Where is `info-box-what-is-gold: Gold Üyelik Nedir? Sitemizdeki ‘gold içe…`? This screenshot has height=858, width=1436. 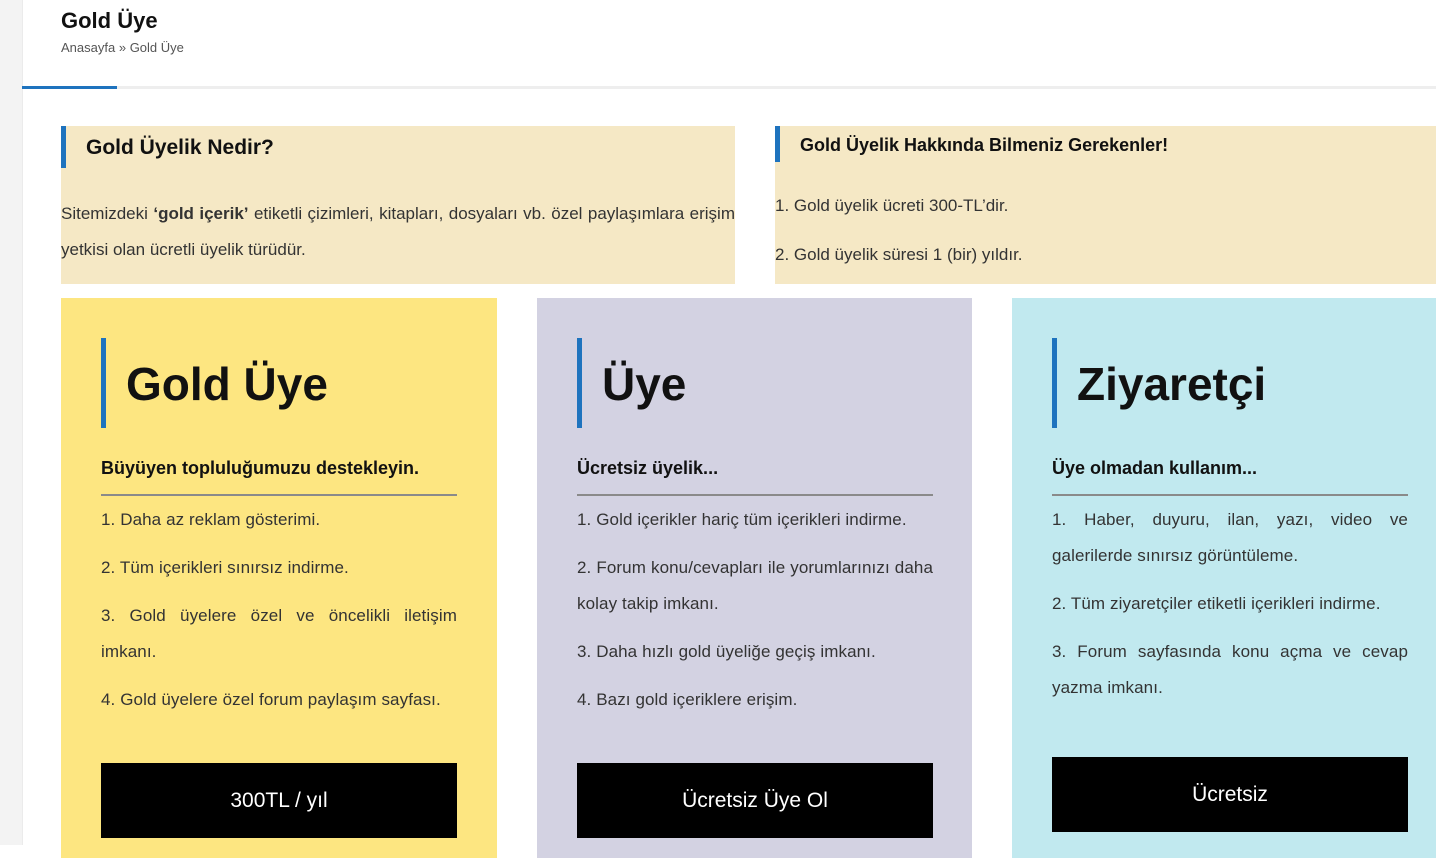
info-box-what-is-gold: Gold Üyelik Nedir? Sitemizdeki ‘gold içe… is located at coordinates (398, 205).